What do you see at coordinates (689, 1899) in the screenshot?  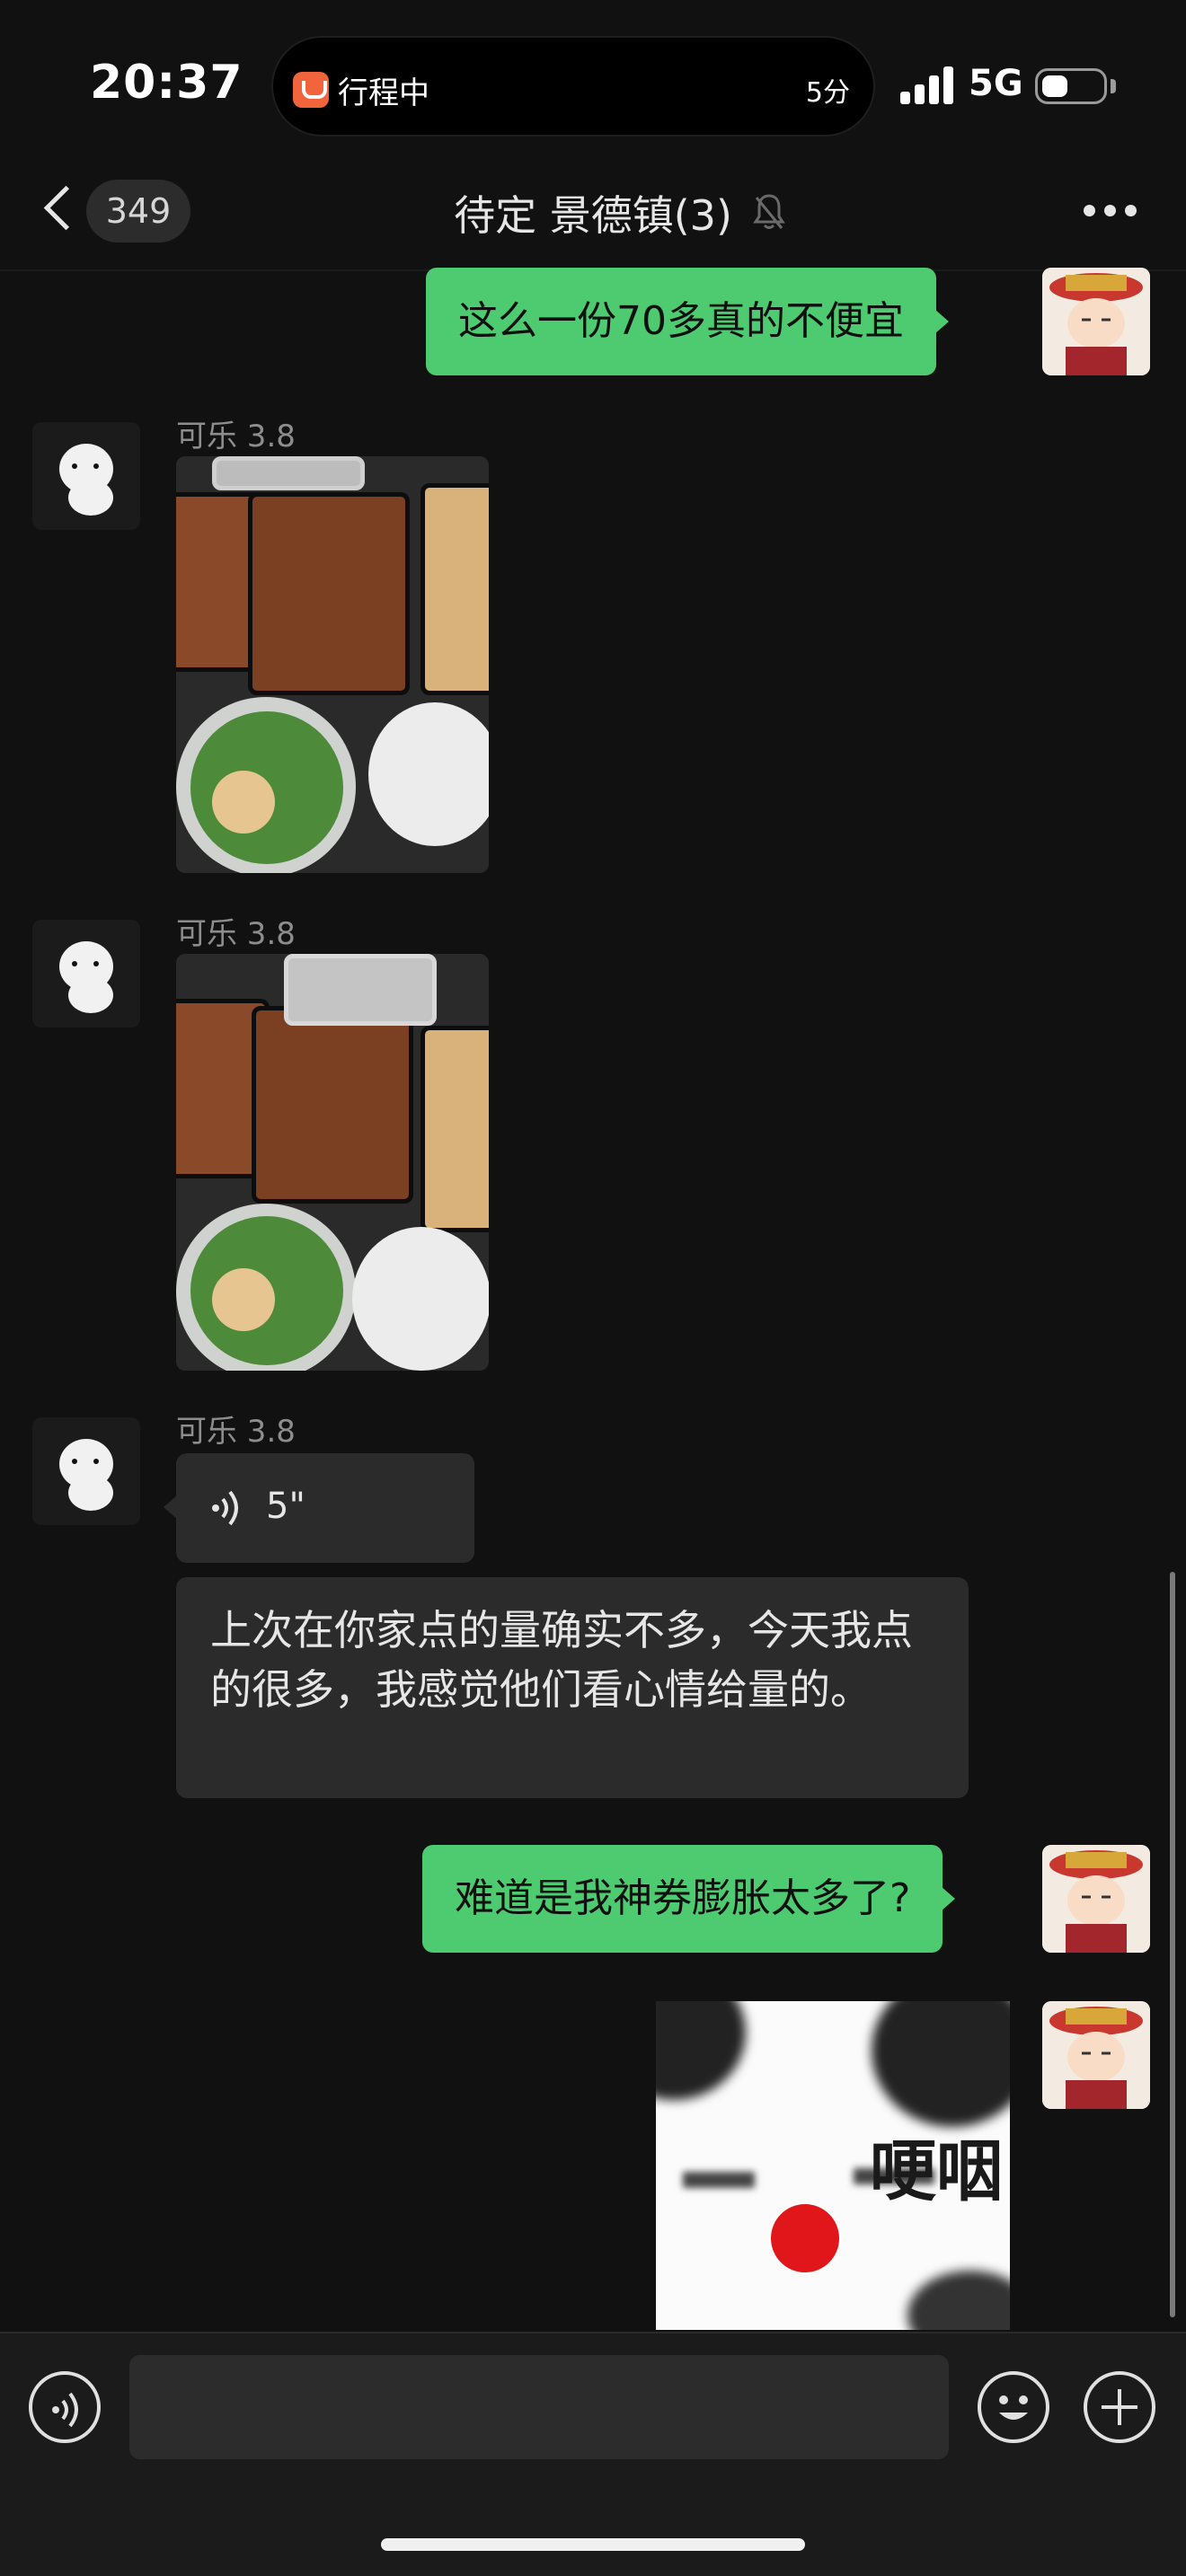 I see `message-bubble-self: 难道是我神券膨胀太多了?` at bounding box center [689, 1899].